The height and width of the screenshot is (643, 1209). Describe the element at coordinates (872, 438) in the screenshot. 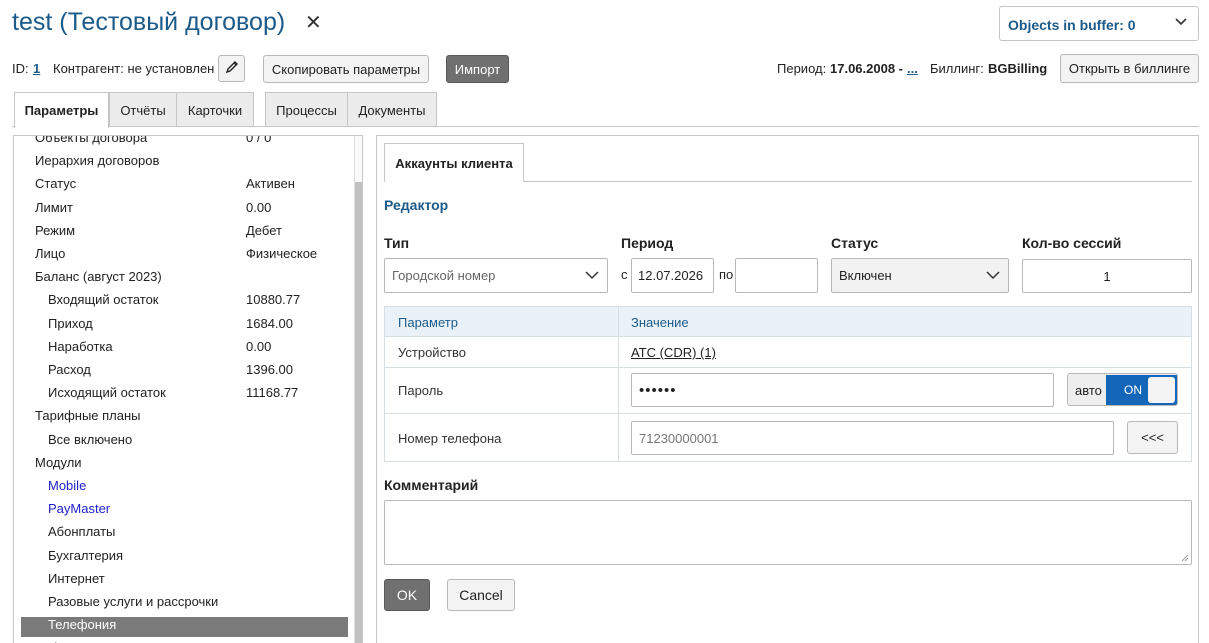

I see `phone-number-input: 71230000001` at that location.